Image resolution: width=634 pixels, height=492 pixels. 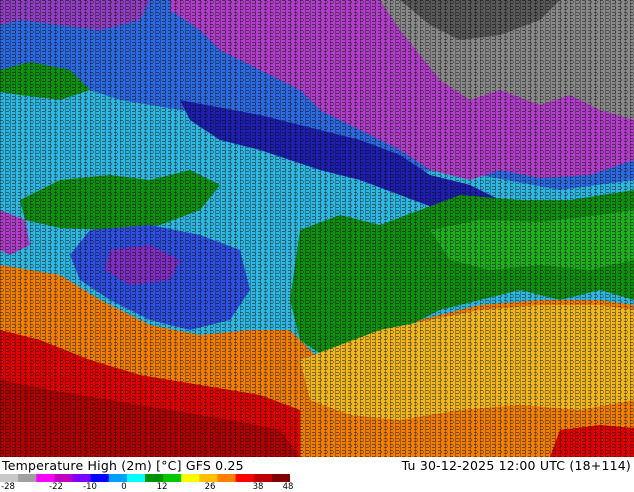 What do you see at coordinates (124, 487) in the screenshot?
I see `color-scale-tick-label: 0` at bounding box center [124, 487].